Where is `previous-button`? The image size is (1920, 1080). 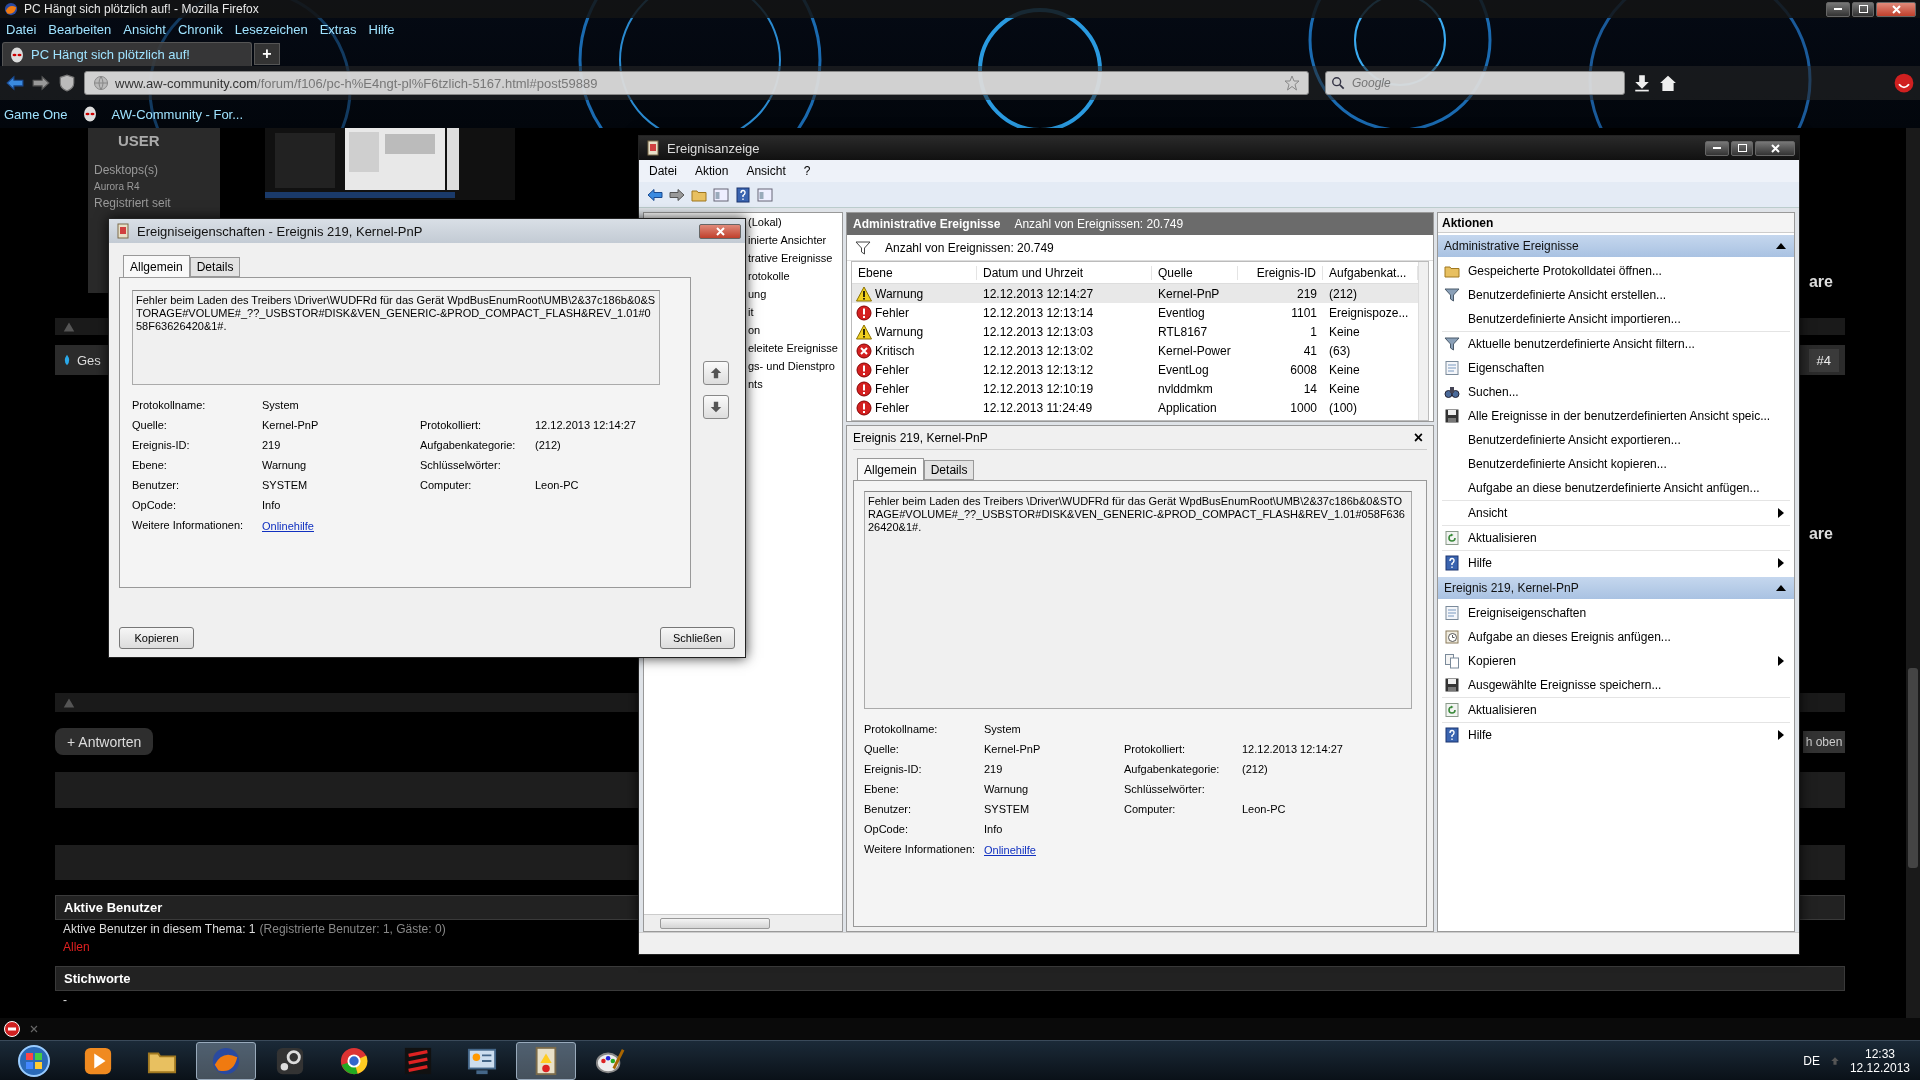 previous-button is located at coordinates (716, 373).